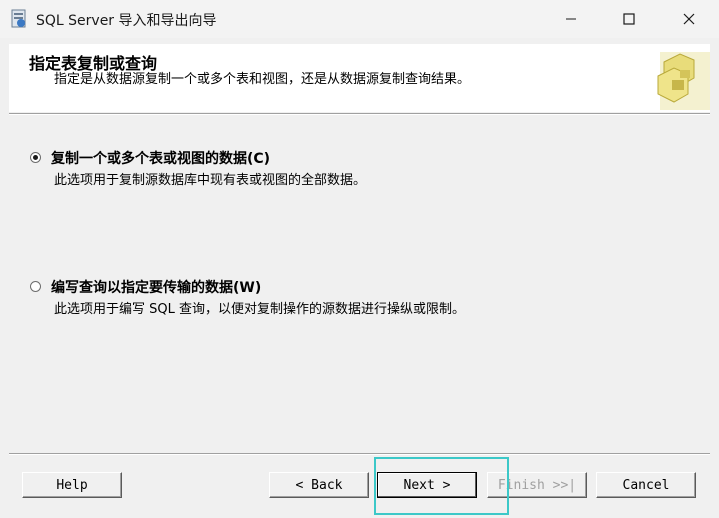 The image size is (719, 518). Describe the element at coordinates (35, 286) in the screenshot. I see `write-query-radio` at that location.